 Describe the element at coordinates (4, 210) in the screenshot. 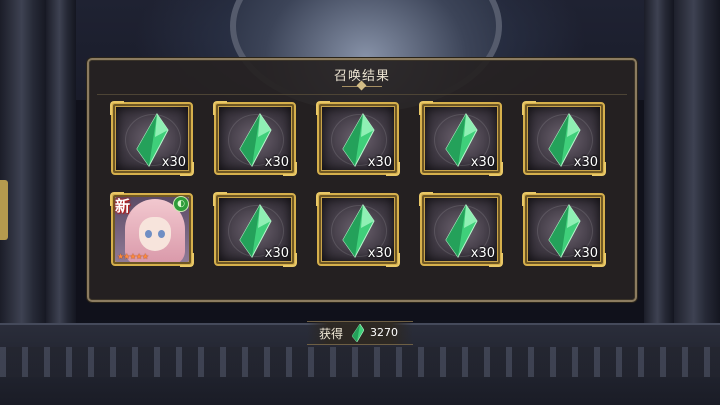

I see `side-tab-handle` at that location.